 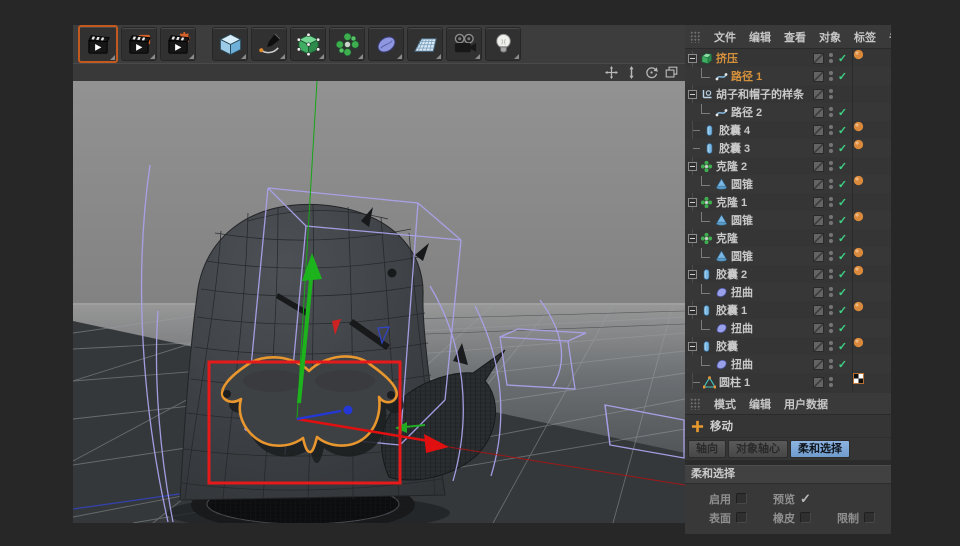 I want to click on add-primitive-cube-button, so click(x=230, y=44).